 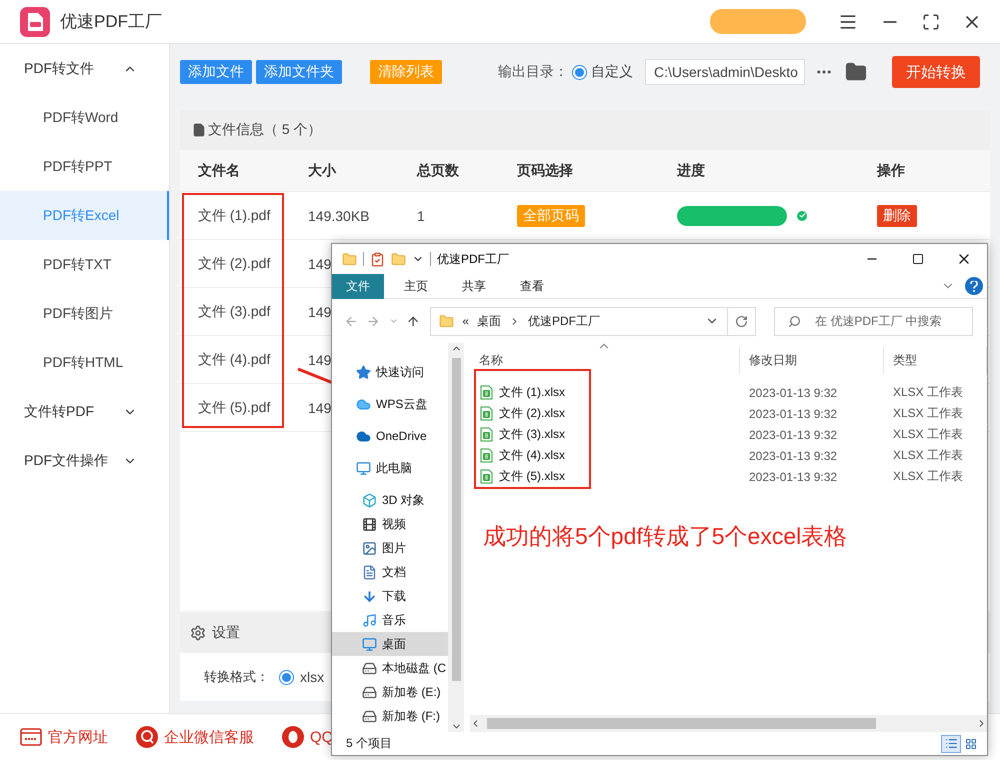 I want to click on sidebar-item: PDF转HTML, so click(x=84, y=362).